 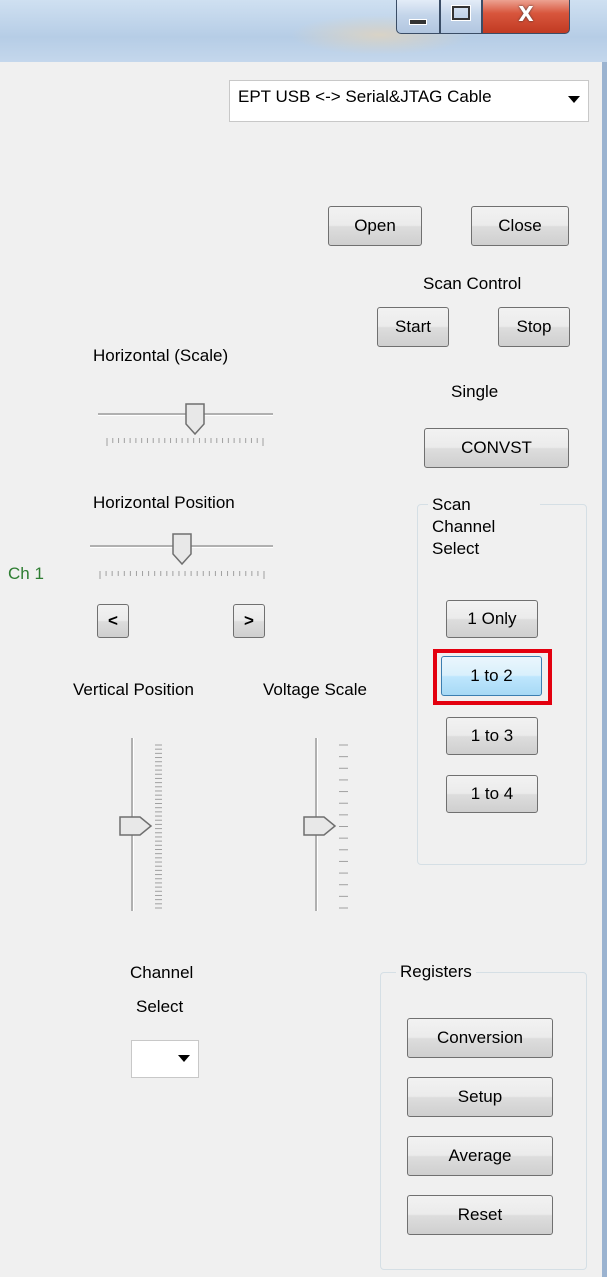 What do you see at coordinates (315, 689) in the screenshot?
I see `voltage-scale-label: Voltage Scale` at bounding box center [315, 689].